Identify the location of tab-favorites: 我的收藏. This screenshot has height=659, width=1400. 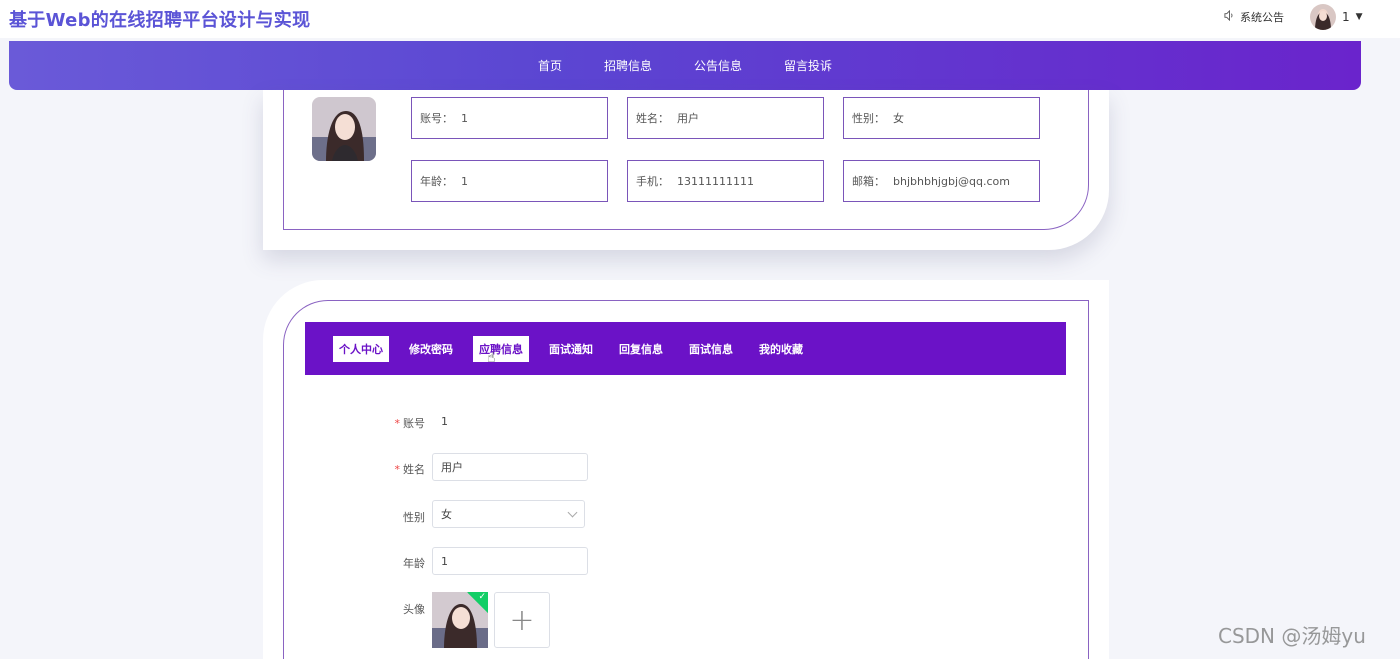
(781, 349).